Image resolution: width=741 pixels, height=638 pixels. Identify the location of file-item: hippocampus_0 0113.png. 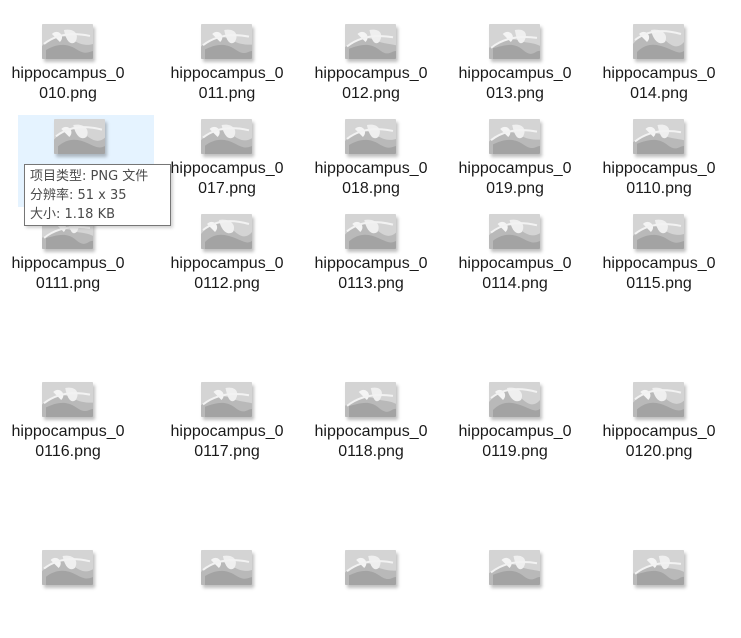
(371, 256).